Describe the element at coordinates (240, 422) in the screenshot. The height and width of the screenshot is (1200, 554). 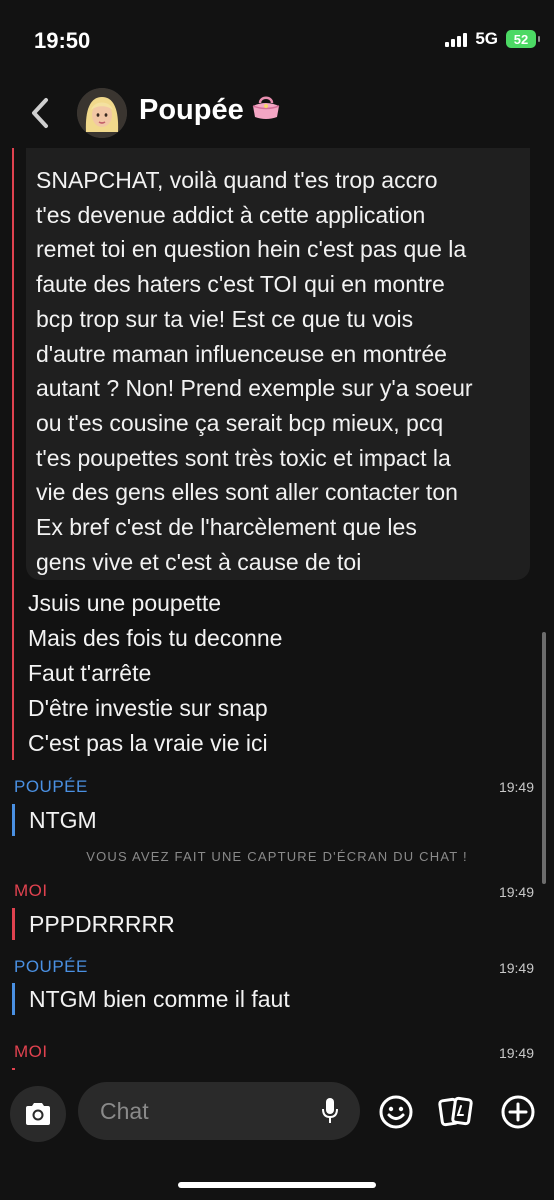
I see `quote-line: ou t'es cousine ça serait bcp mieux, pcq` at that location.